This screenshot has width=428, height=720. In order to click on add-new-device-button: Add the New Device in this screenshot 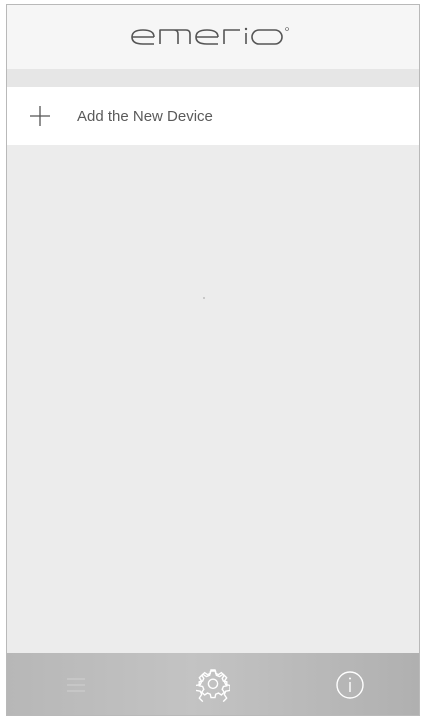, I will do `click(213, 116)`.